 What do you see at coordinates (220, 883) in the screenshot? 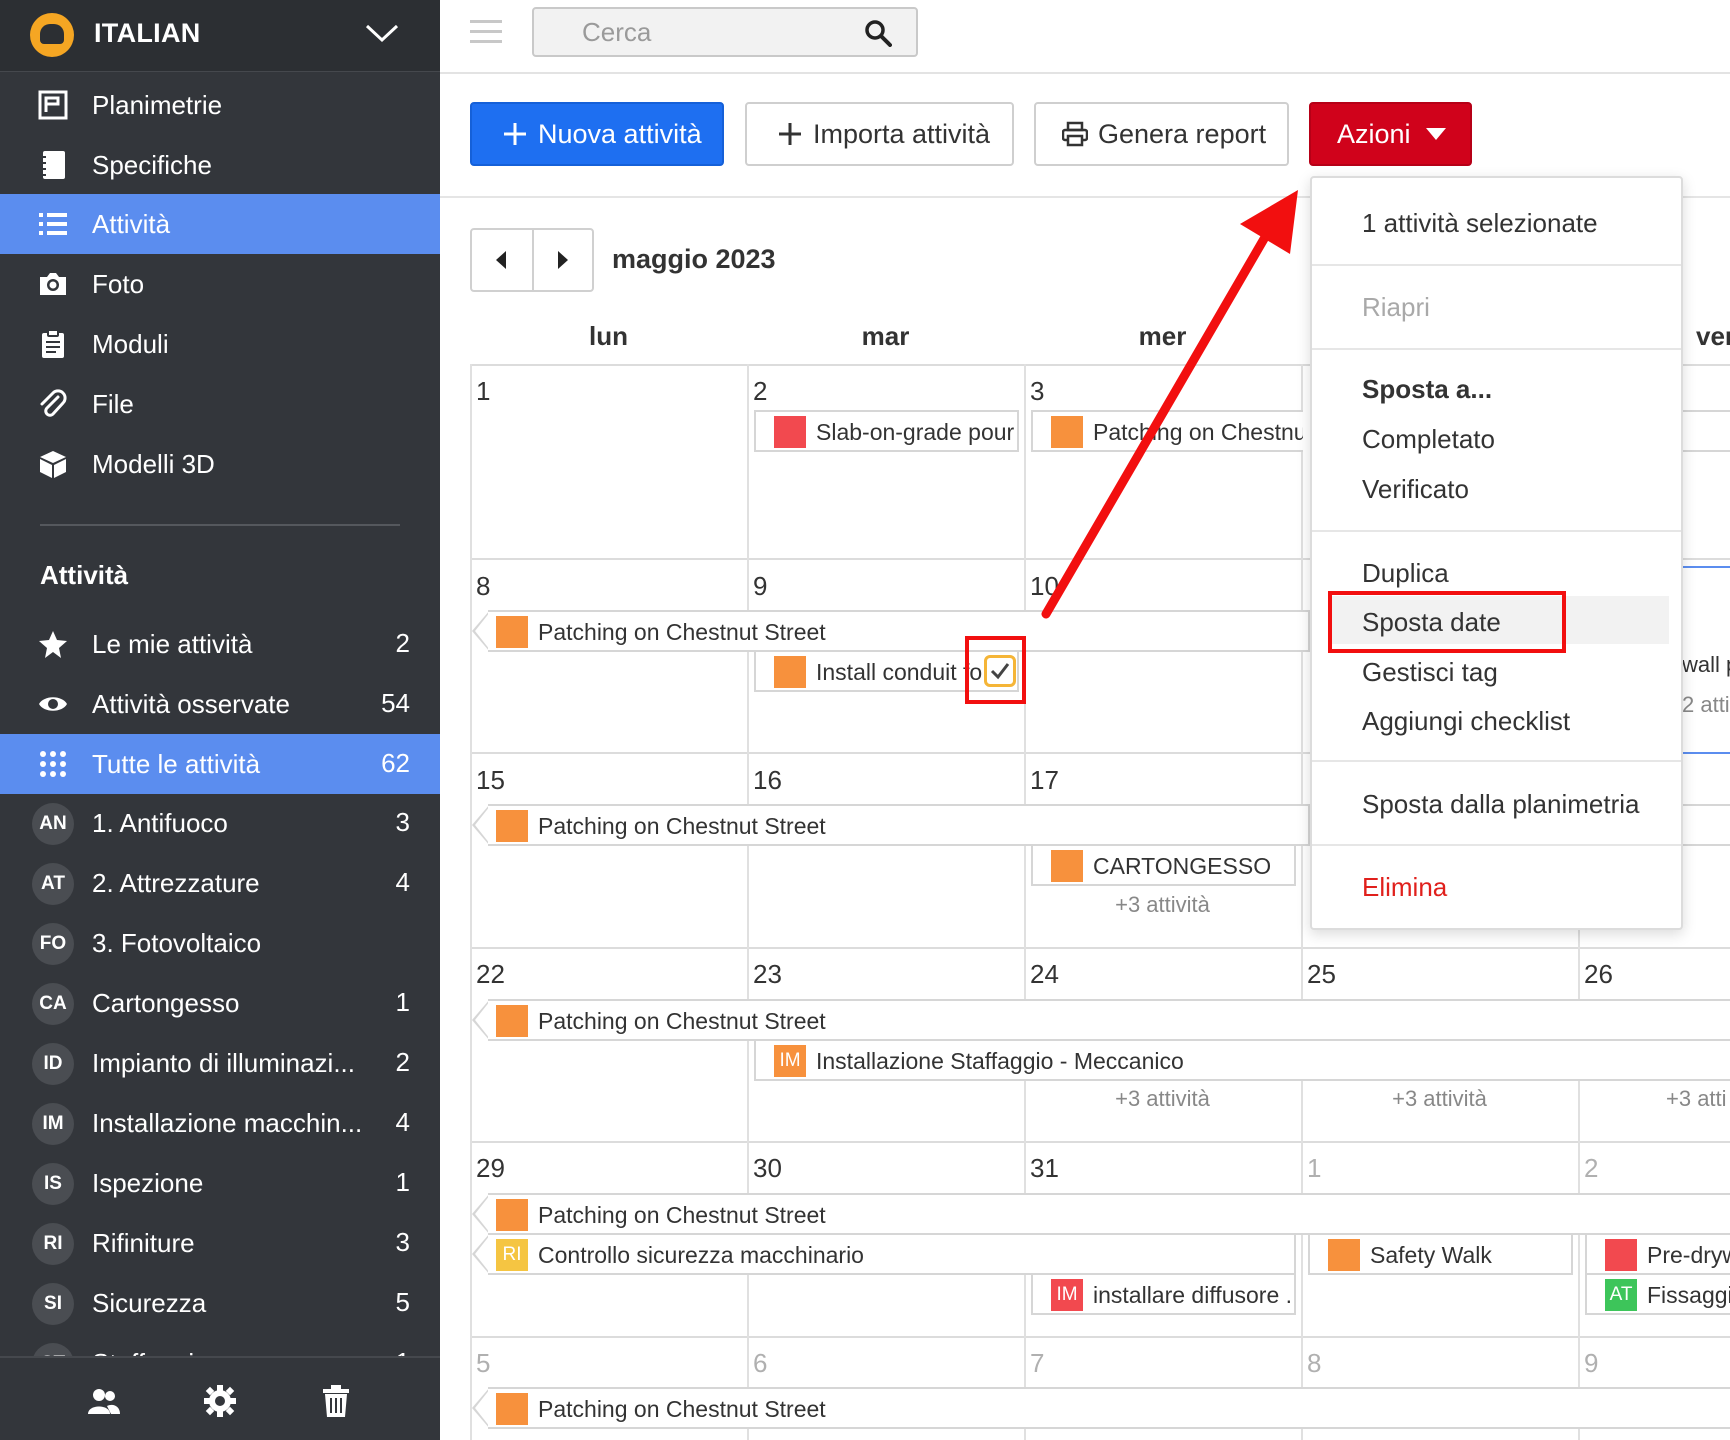
I see `category-item: AT 2. Attrezzature 4` at bounding box center [220, 883].